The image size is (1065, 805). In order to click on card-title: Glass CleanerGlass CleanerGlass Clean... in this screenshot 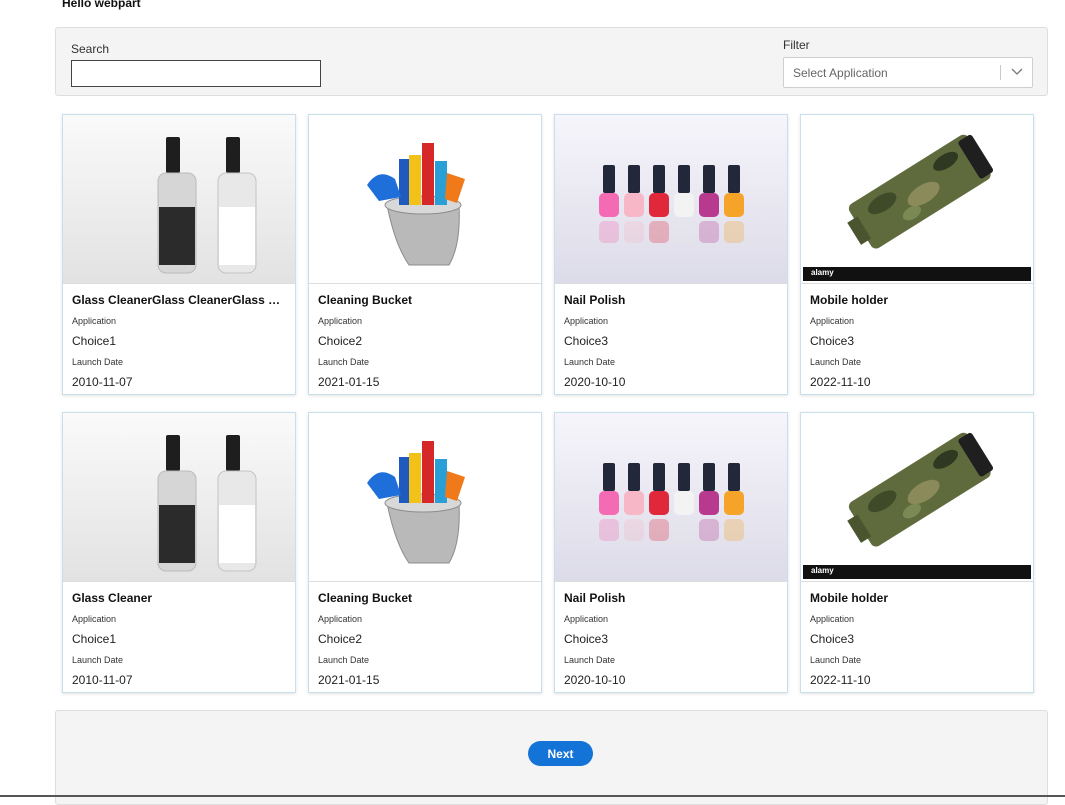, I will do `click(180, 300)`.